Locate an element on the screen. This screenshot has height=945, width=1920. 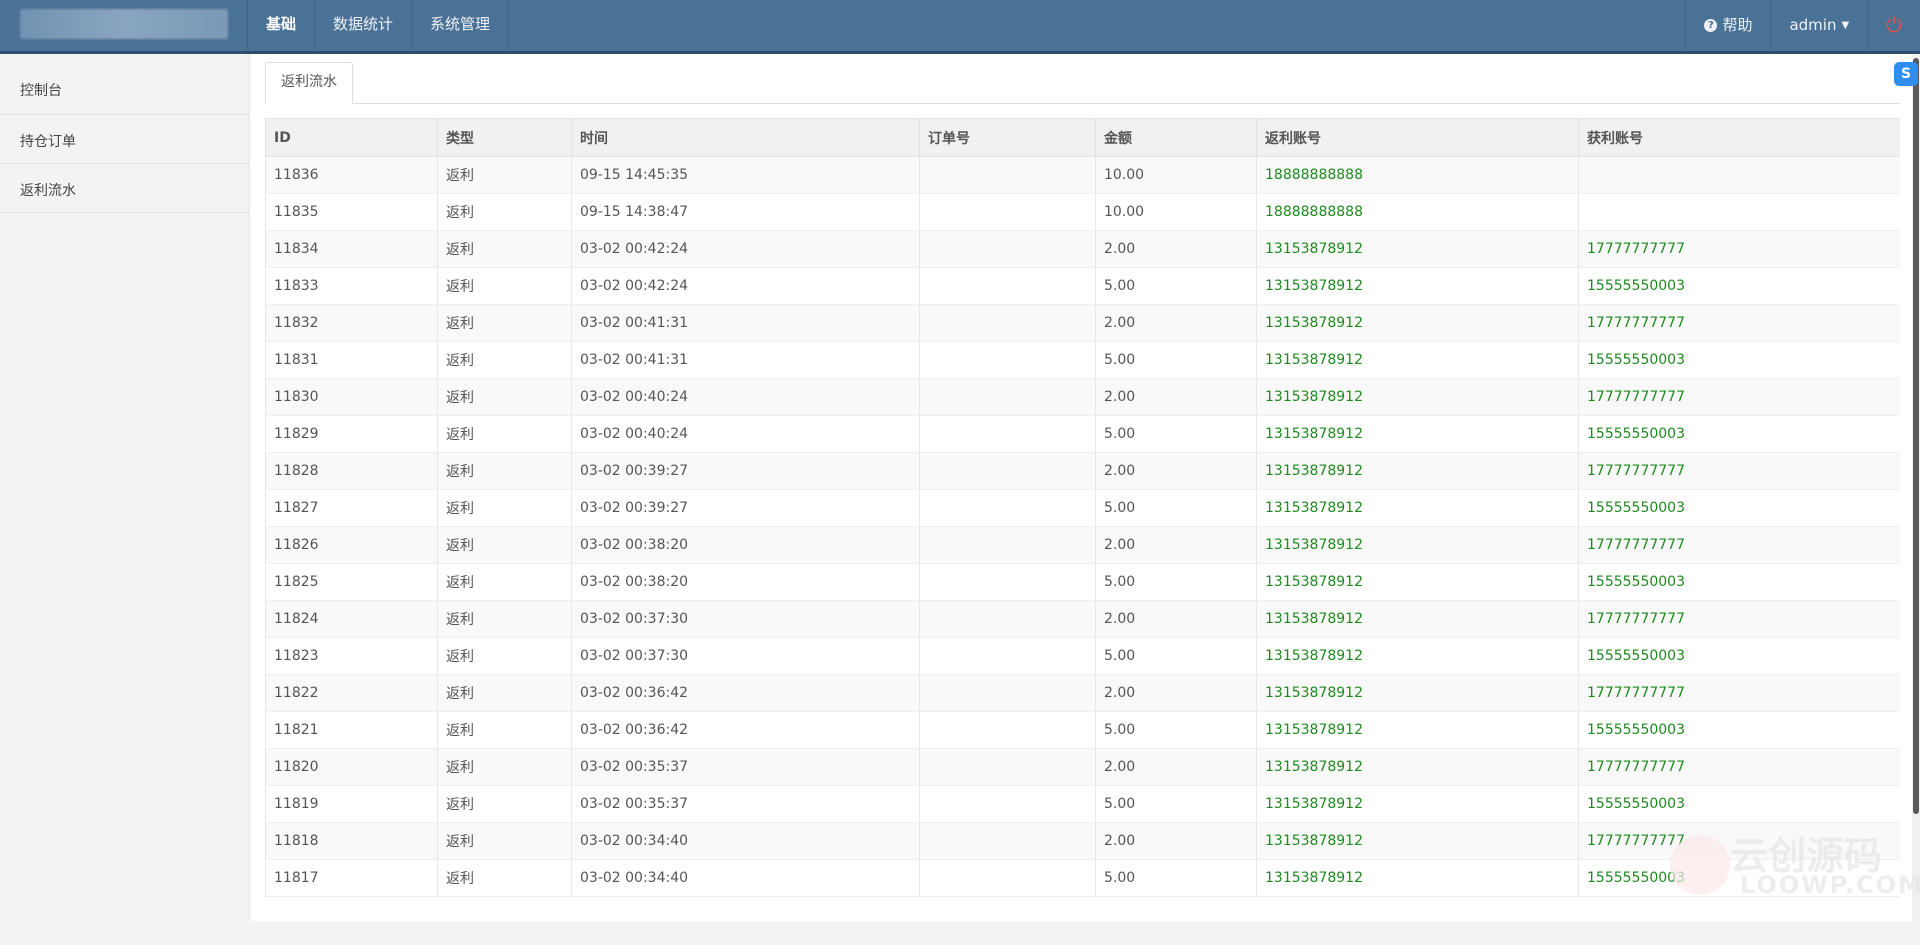
col-header-rebate-account: 返利账号 is located at coordinates (1417, 137).